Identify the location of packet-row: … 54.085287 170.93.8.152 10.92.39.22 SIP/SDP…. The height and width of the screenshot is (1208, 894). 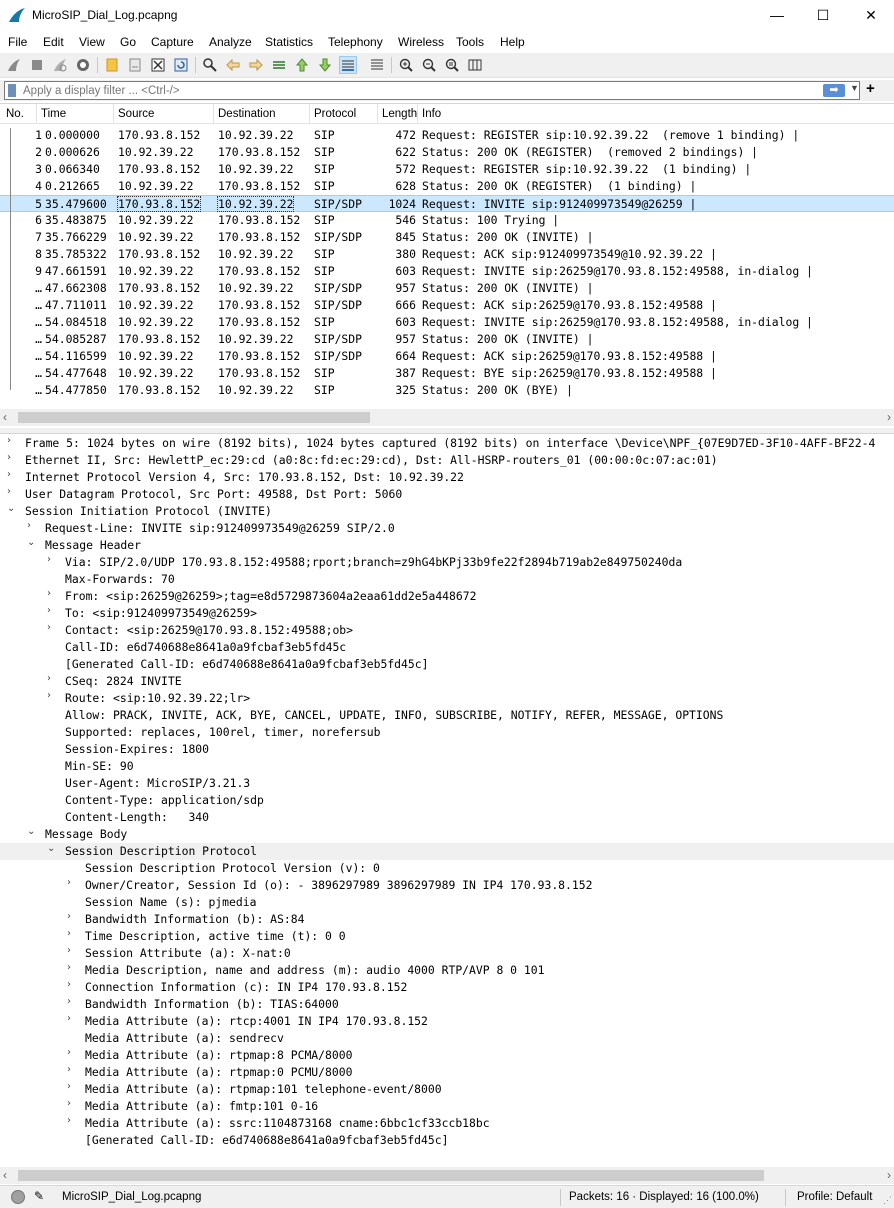
(447, 339).